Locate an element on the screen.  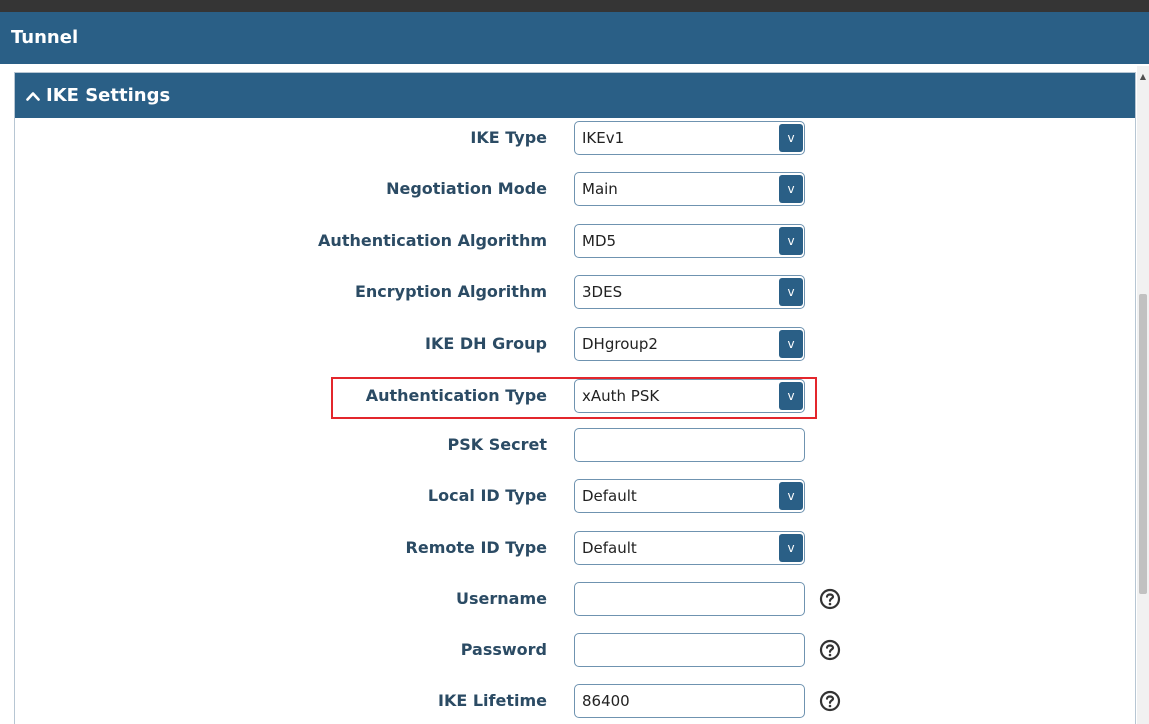
local-id-type-value: Default is located at coordinates (609, 496).